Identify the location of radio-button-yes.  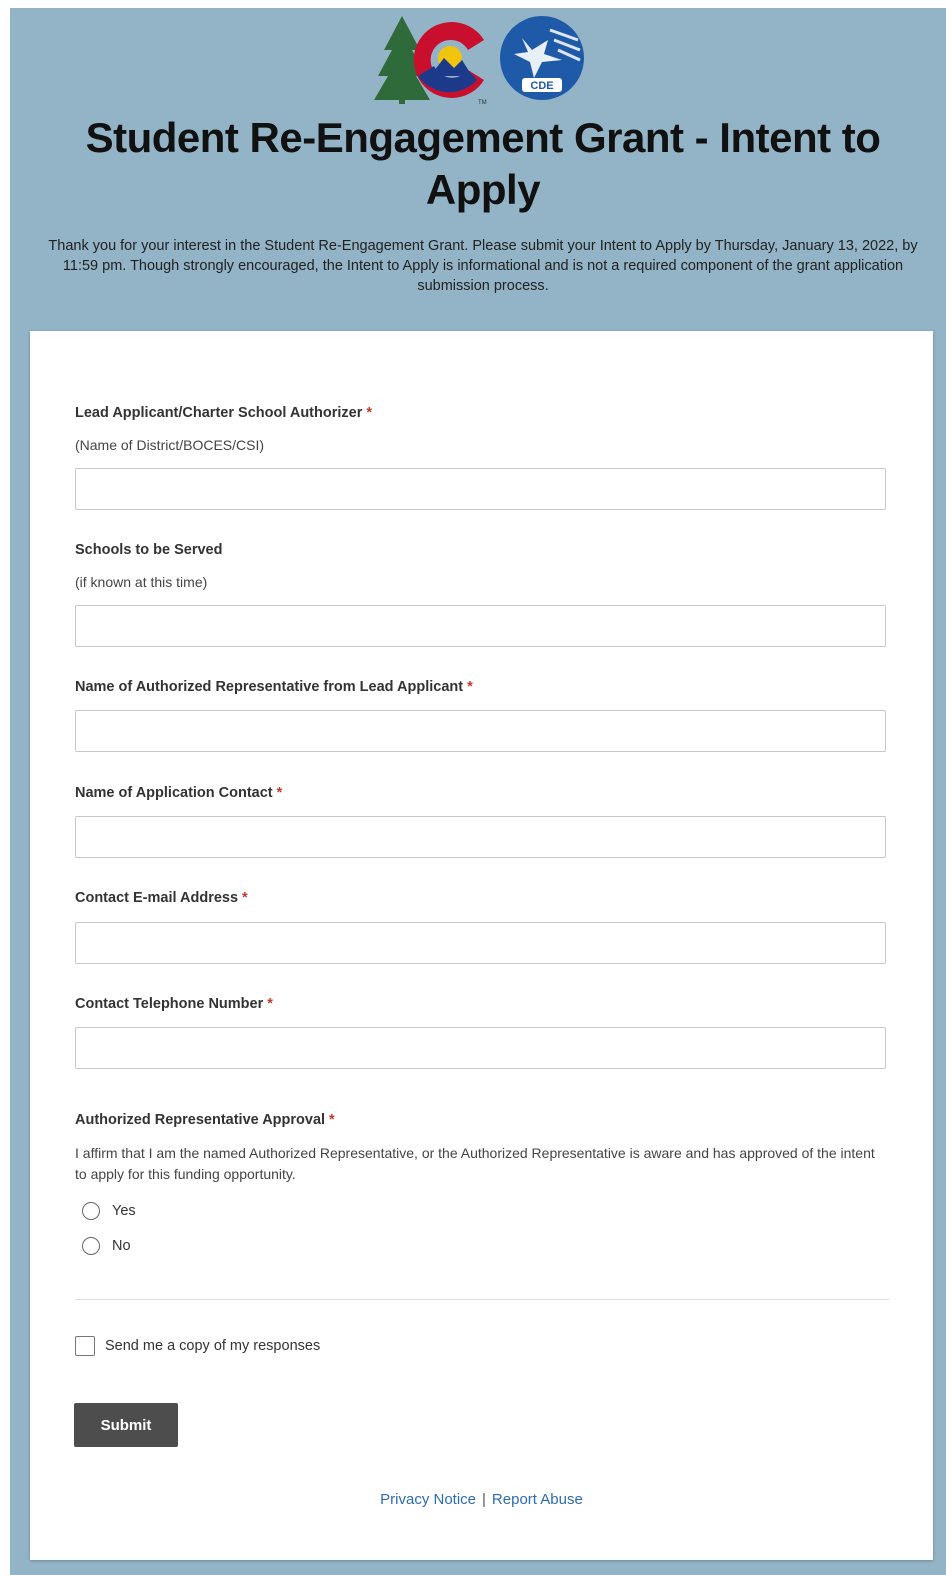
(91, 1211).